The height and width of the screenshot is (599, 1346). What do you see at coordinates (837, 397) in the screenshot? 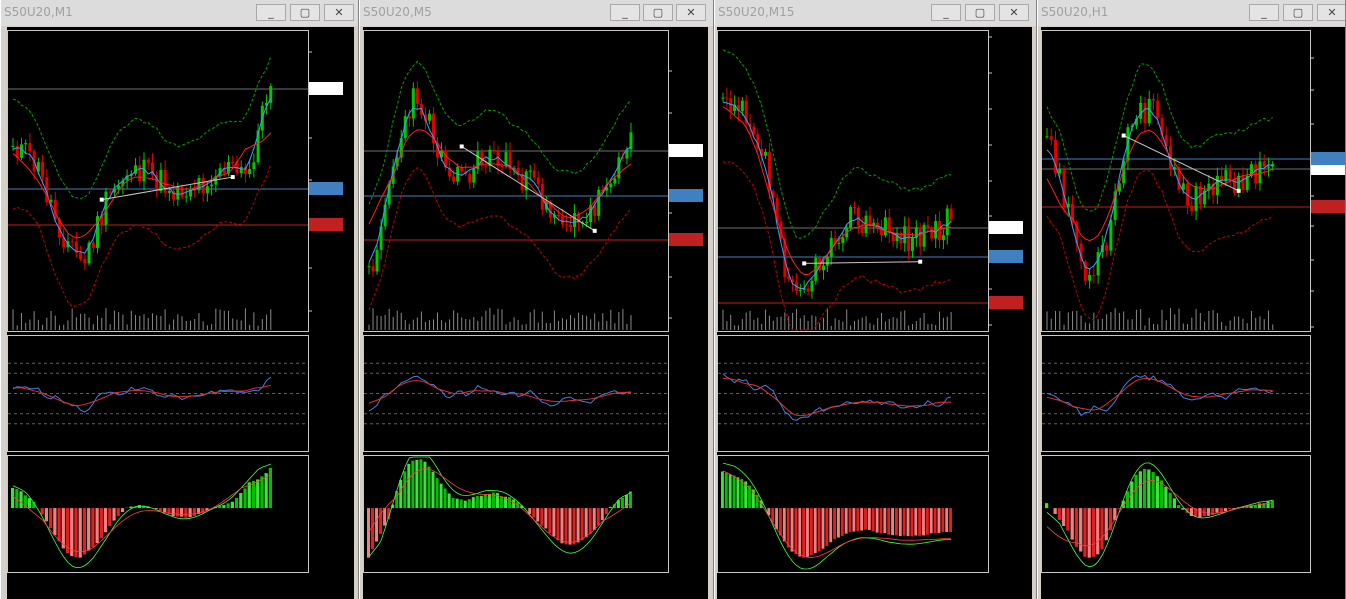
I see `rsi-ma-line` at bounding box center [837, 397].